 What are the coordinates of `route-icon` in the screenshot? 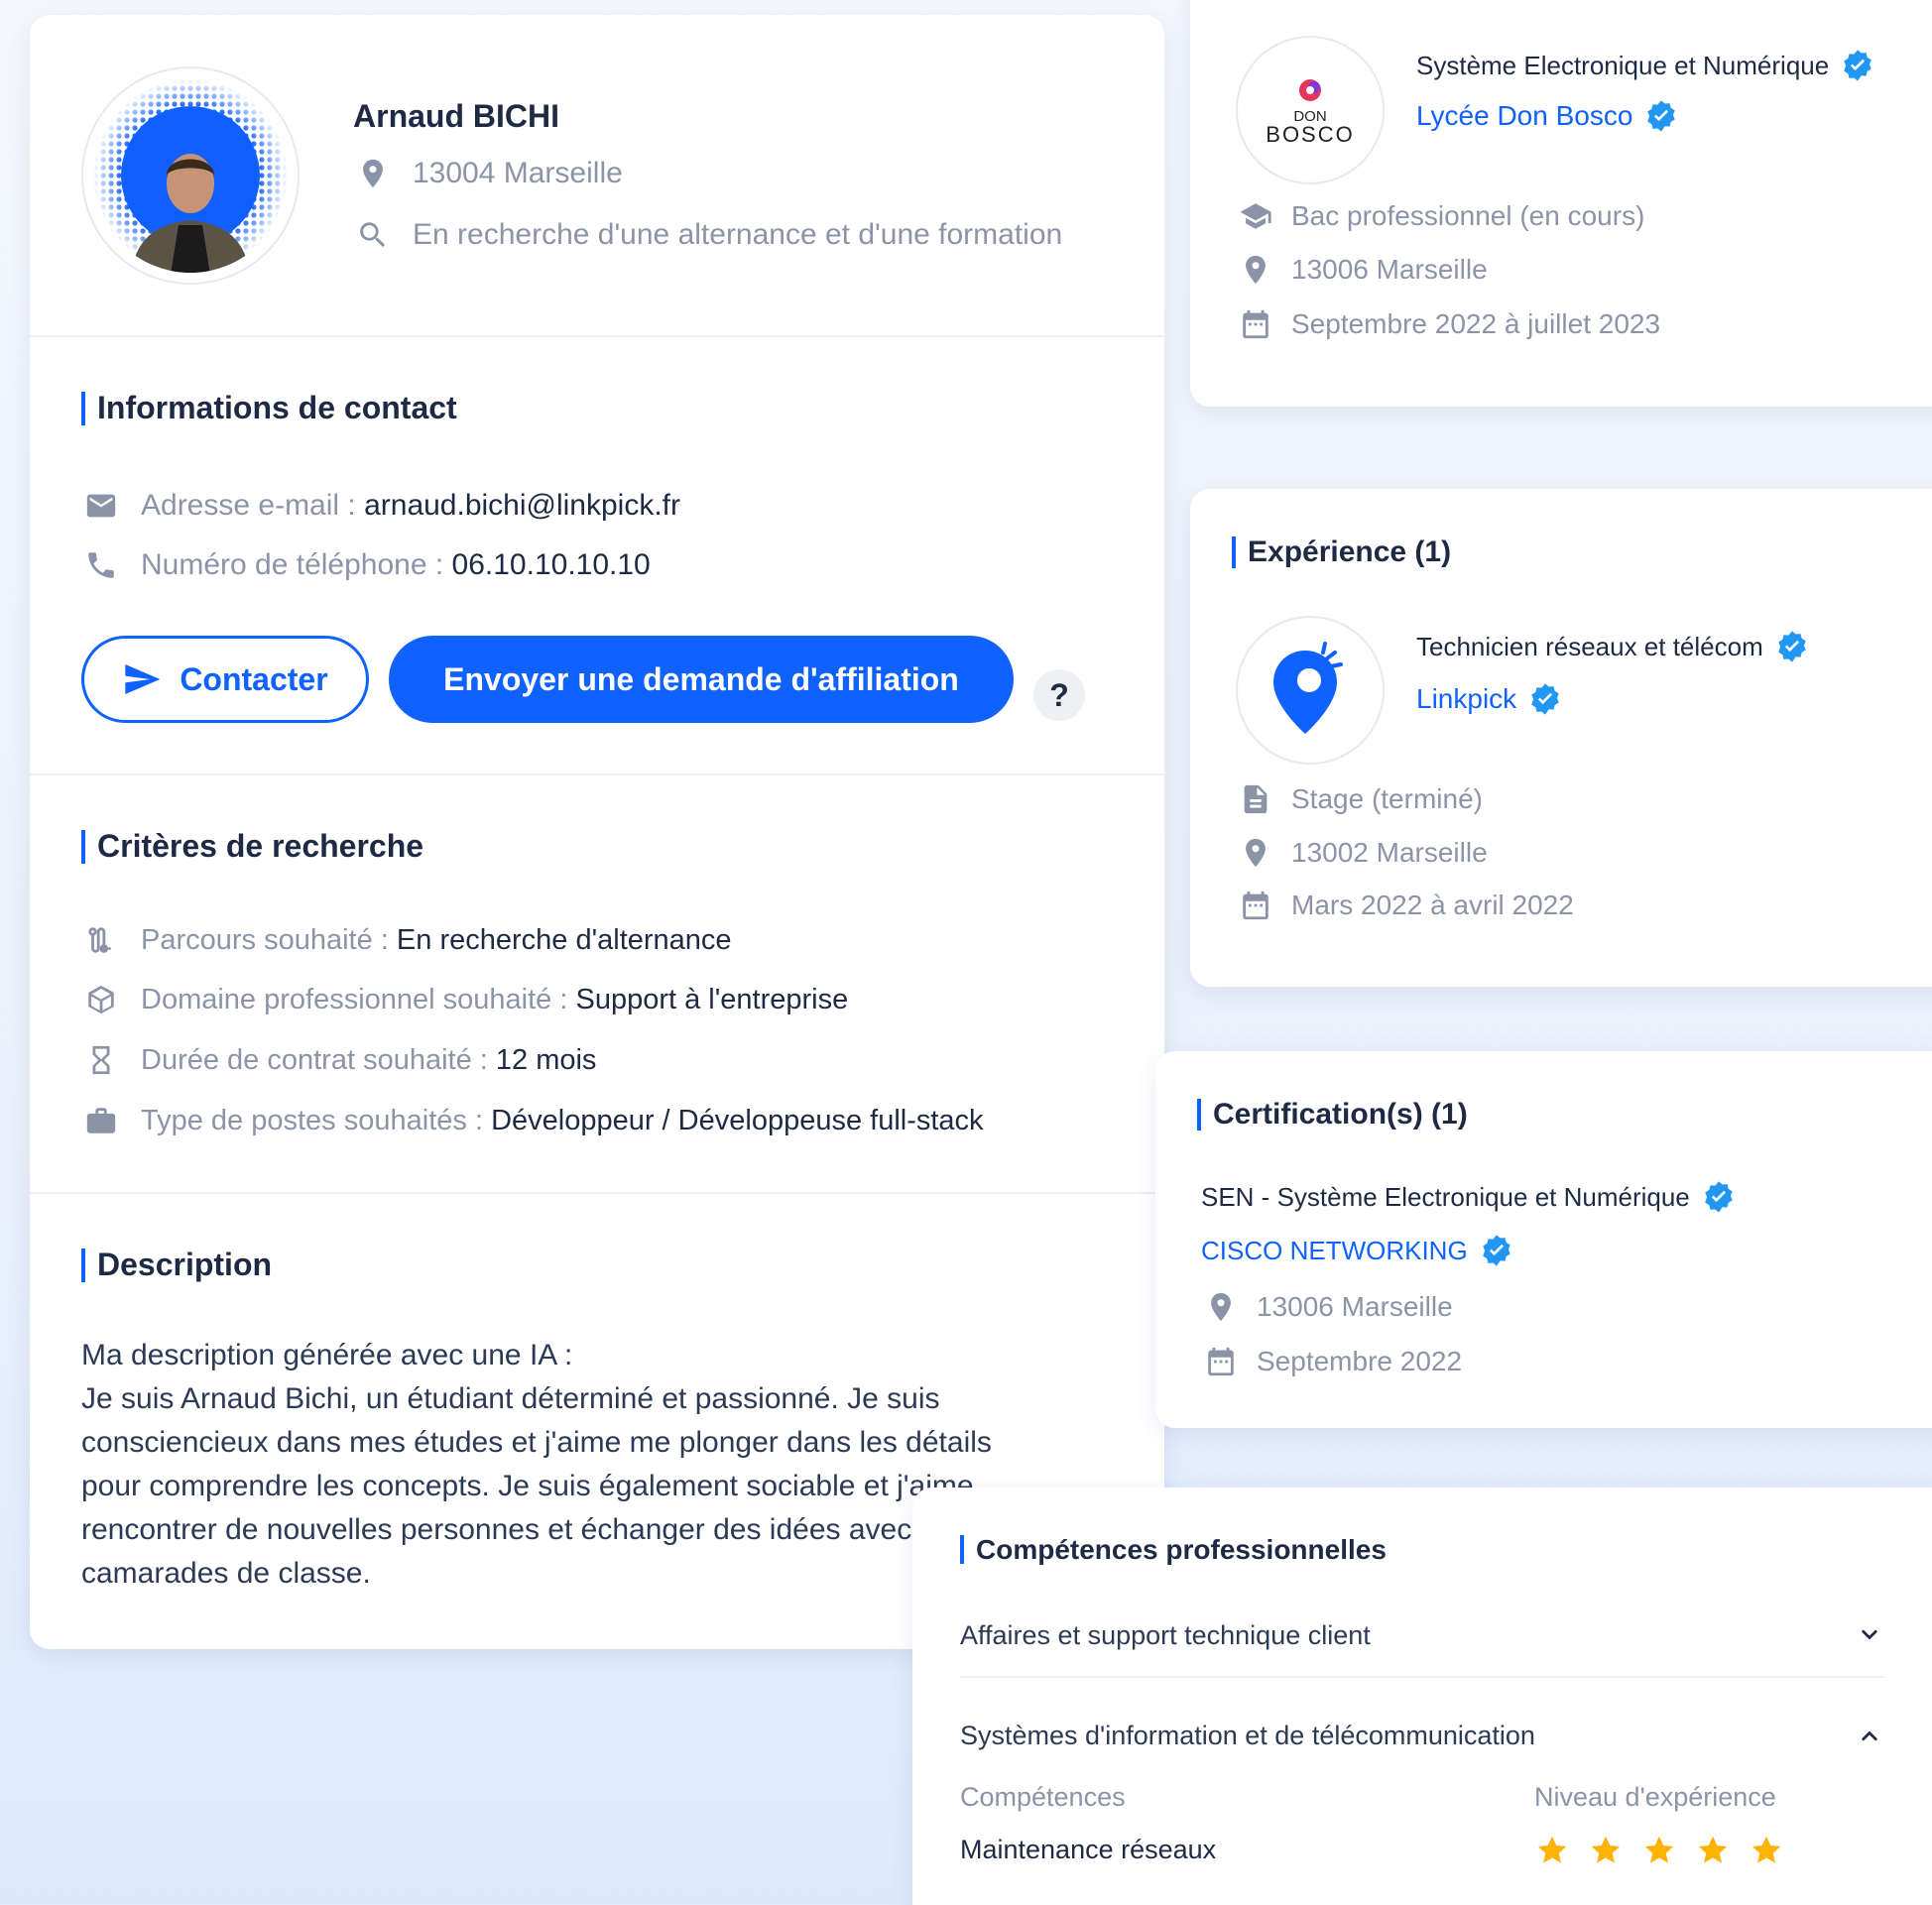 It's located at (101, 940).